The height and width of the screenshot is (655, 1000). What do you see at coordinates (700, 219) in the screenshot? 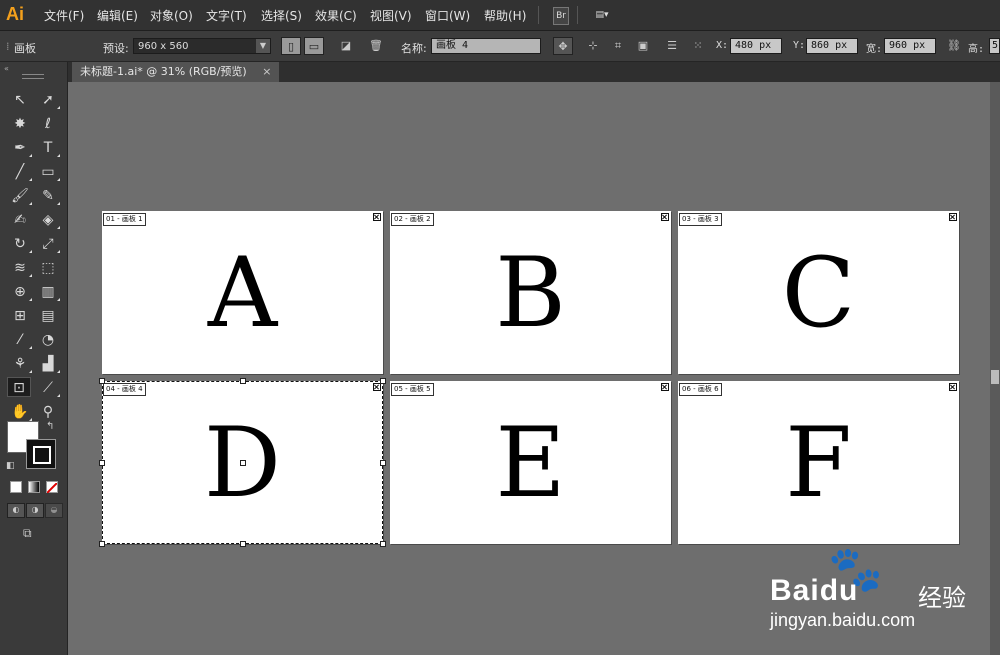
I see `artboard-label: 03 - 画板 3` at bounding box center [700, 219].